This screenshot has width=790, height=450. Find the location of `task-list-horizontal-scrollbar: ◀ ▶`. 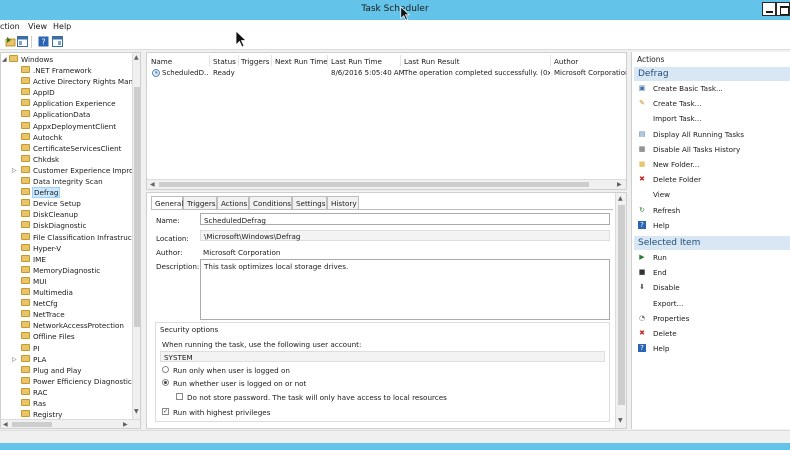

task-list-horizontal-scrollbar: ◀ ▶ is located at coordinates (386, 184).